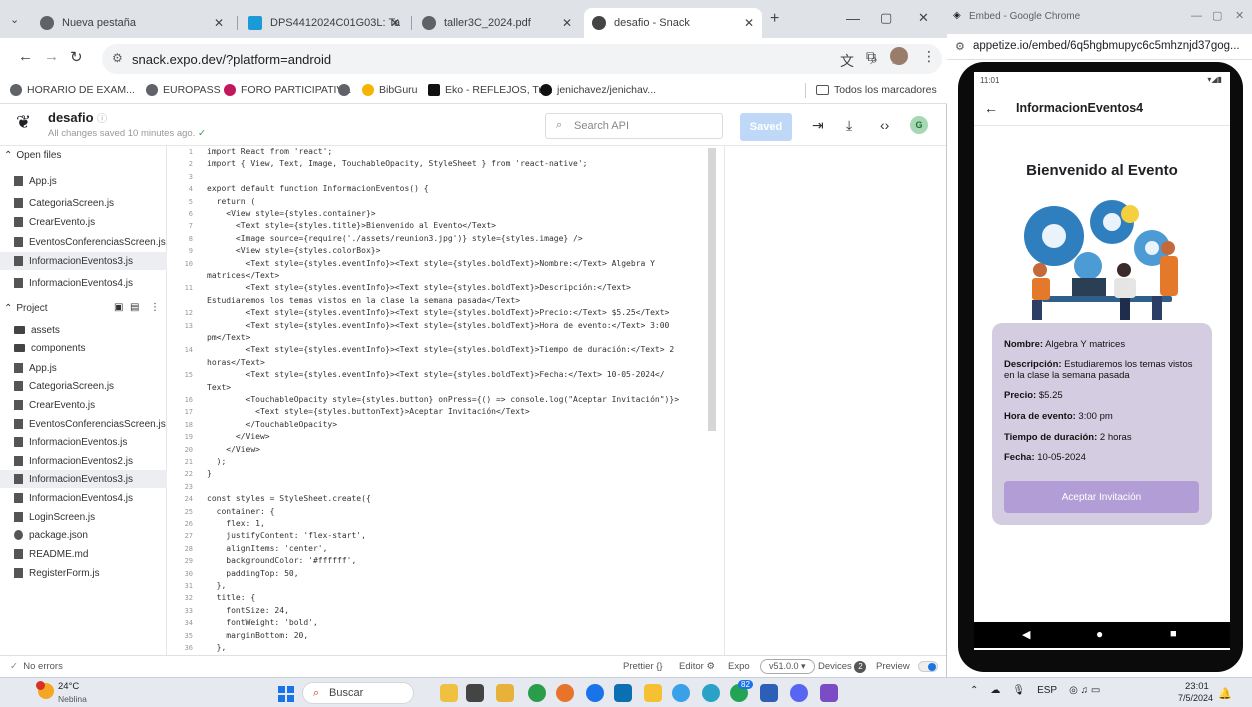 This screenshot has height=707, width=1252. What do you see at coordinates (236, 523) in the screenshot?
I see `code-line: flex: 1,` at bounding box center [236, 523].